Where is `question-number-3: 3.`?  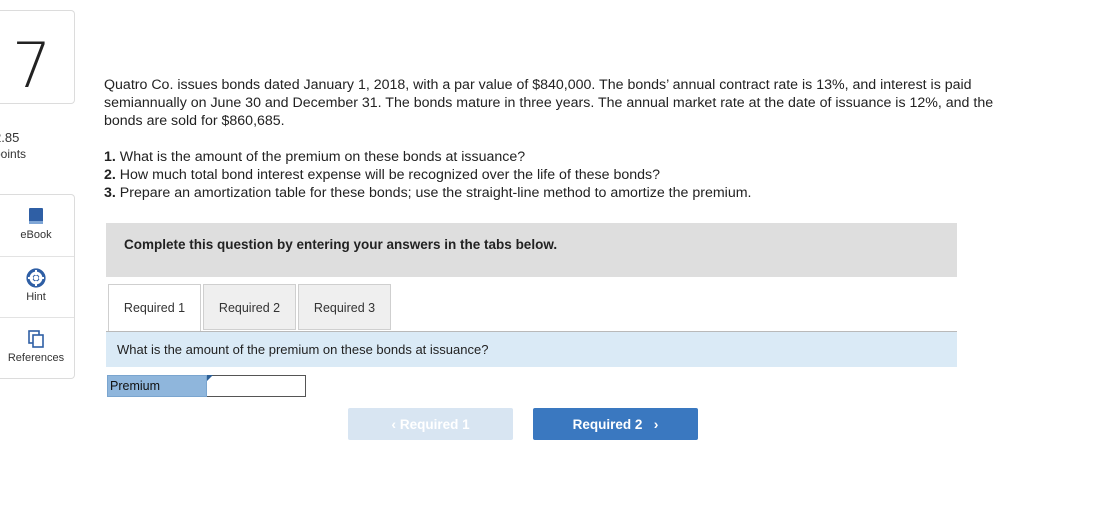 question-number-3: 3. is located at coordinates (110, 193).